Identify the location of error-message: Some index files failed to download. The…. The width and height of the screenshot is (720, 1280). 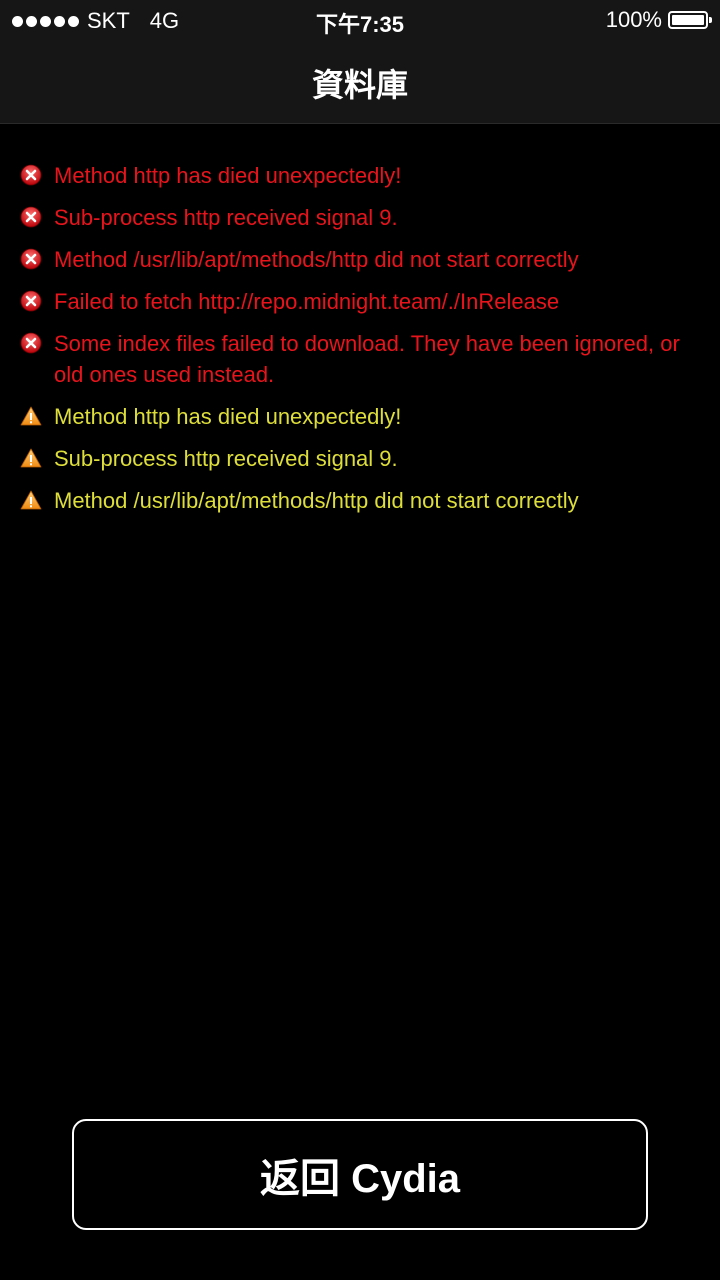
(360, 359).